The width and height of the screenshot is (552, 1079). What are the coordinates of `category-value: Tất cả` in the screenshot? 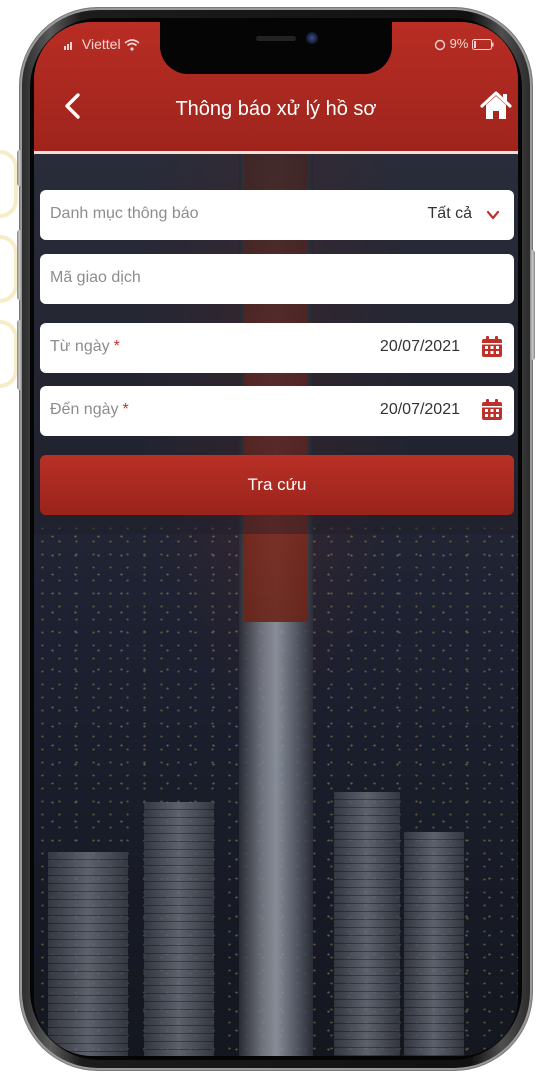 It's located at (449, 213).